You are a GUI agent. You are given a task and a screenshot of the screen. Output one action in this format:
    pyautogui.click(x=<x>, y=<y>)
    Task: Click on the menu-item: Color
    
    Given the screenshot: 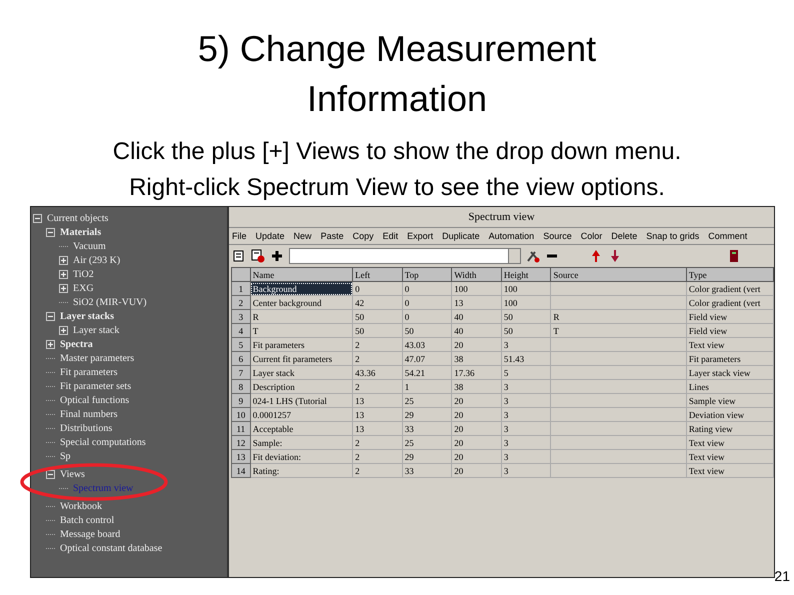 What is the action you would take?
    pyautogui.click(x=591, y=236)
    